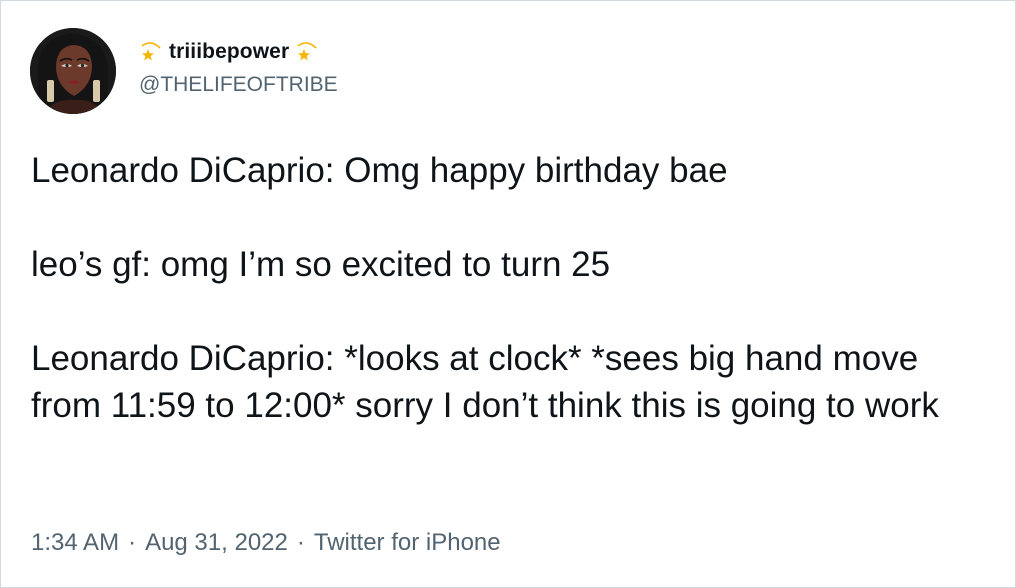 Image resolution: width=1016 pixels, height=588 pixels. Describe the element at coordinates (407, 543) in the screenshot. I see `tweet-source: Twitter for iPhone` at that location.